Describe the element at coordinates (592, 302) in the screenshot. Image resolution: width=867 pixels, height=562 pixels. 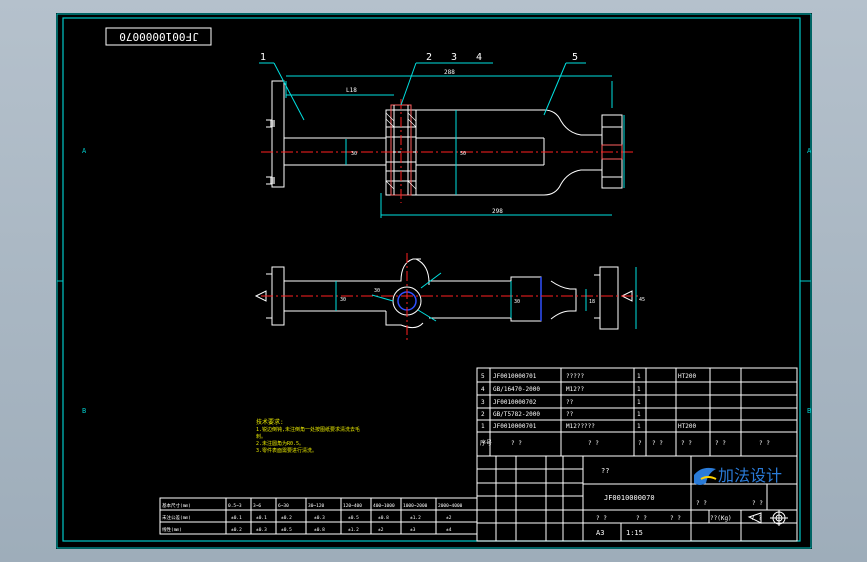
I see `side-dim-3: 18` at that location.